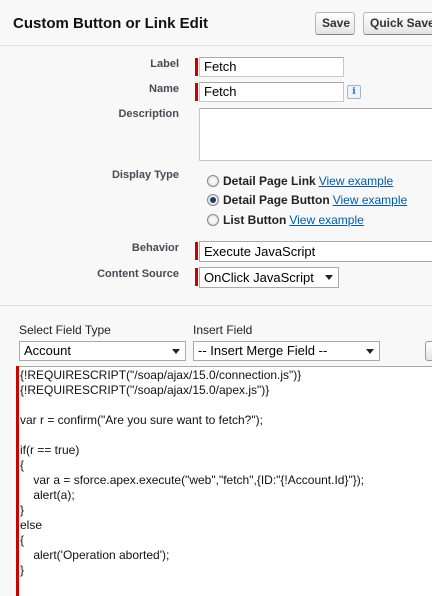 This screenshot has width=432, height=596. Describe the element at coordinates (155, 248) in the screenshot. I see `behavior-label: Behavior` at that location.